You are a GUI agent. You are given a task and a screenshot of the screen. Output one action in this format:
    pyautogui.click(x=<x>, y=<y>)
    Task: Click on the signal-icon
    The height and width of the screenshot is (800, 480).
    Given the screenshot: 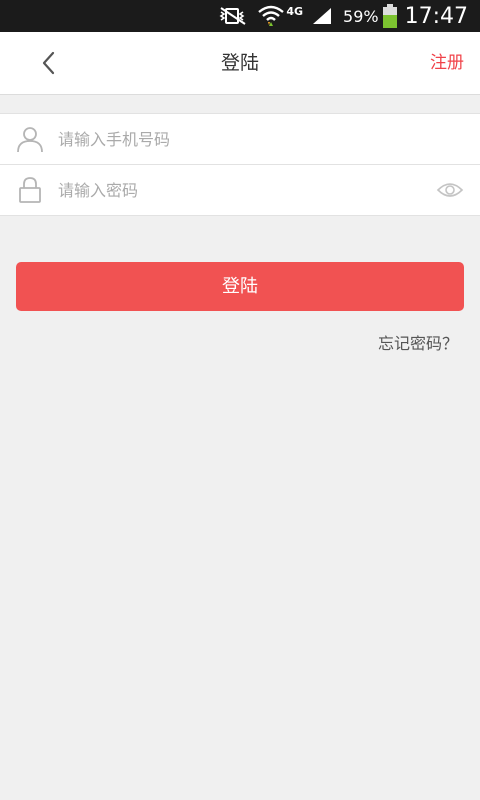 What is the action you would take?
    pyautogui.click(x=322, y=16)
    